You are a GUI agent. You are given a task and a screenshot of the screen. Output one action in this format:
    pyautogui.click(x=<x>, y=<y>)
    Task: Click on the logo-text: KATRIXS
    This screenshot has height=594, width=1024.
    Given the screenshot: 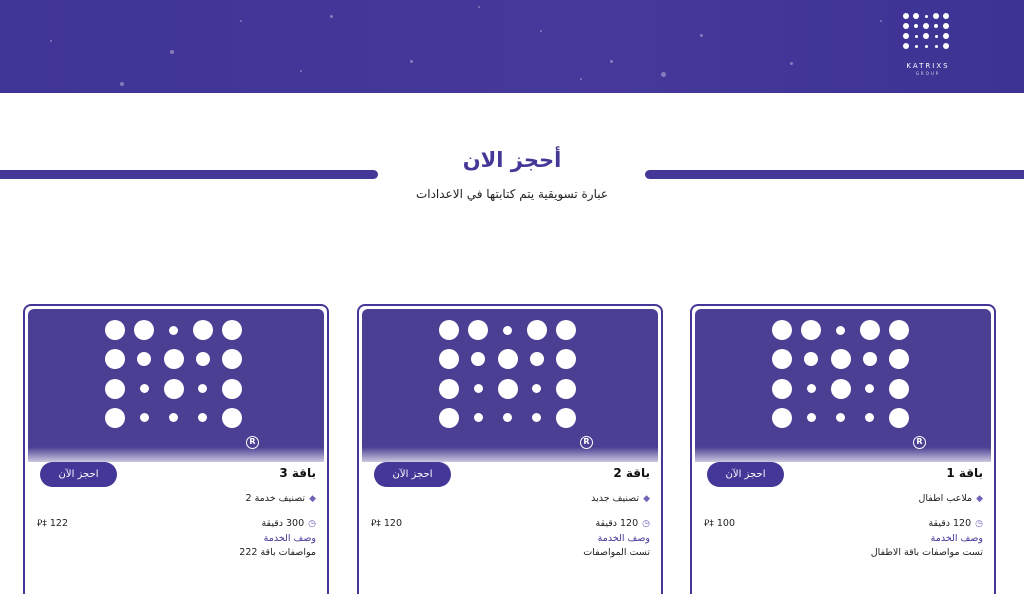 What is the action you would take?
    pyautogui.click(x=928, y=66)
    